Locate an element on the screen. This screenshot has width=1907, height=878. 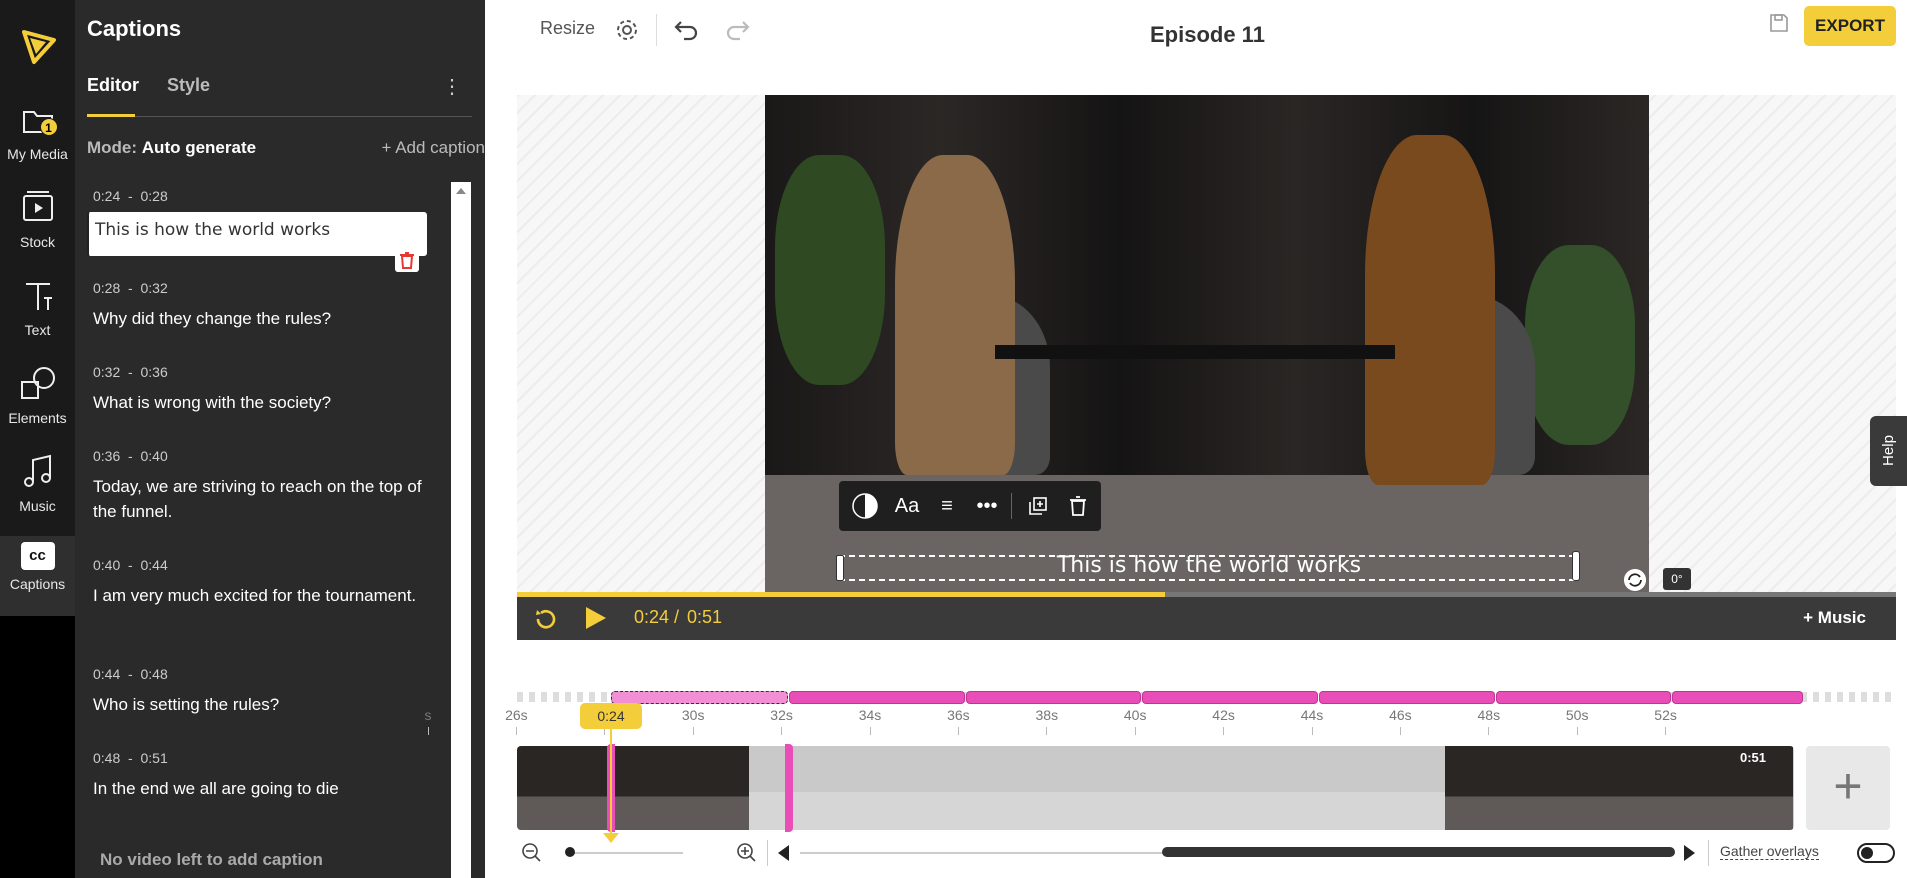
align-icon: ≡ is located at coordinates (947, 506).